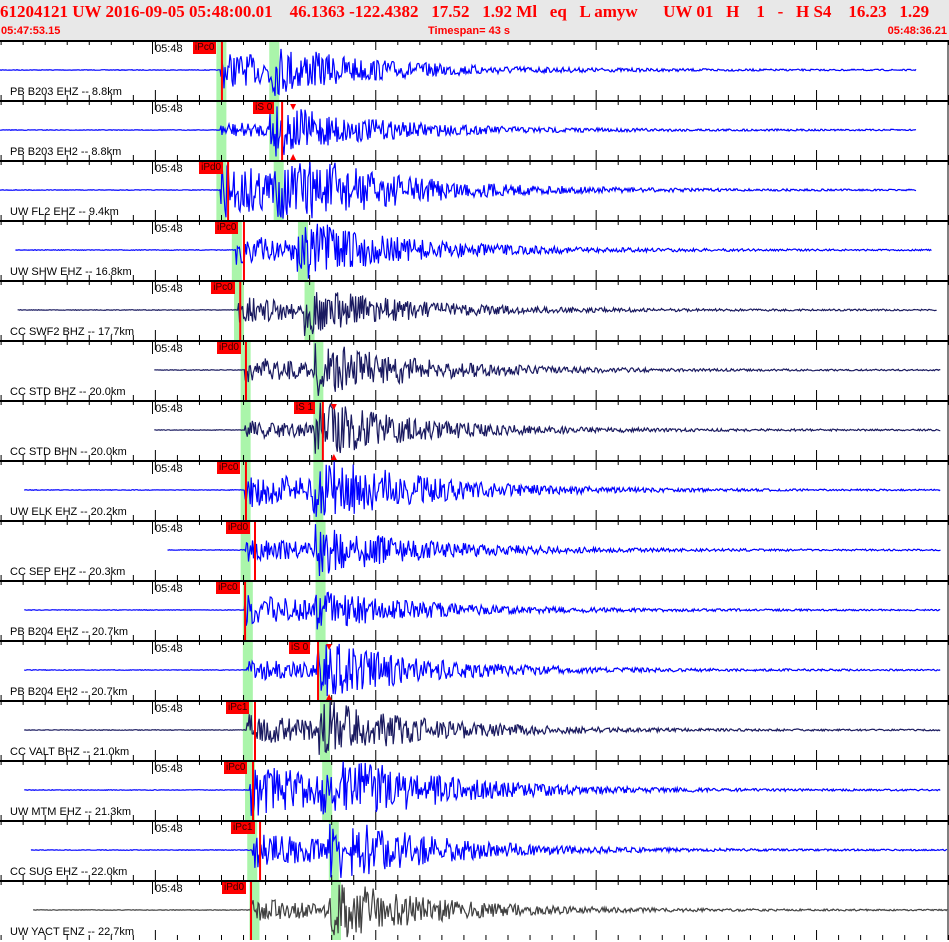 The image size is (949, 942). I want to click on station-label: CC STD BHN -- 20.0km, so click(68, 452).